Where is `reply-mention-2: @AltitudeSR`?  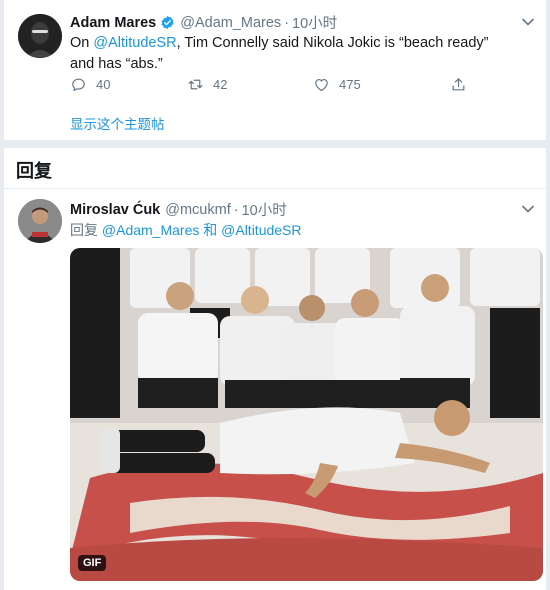 reply-mention-2: @AltitudeSR is located at coordinates (261, 230).